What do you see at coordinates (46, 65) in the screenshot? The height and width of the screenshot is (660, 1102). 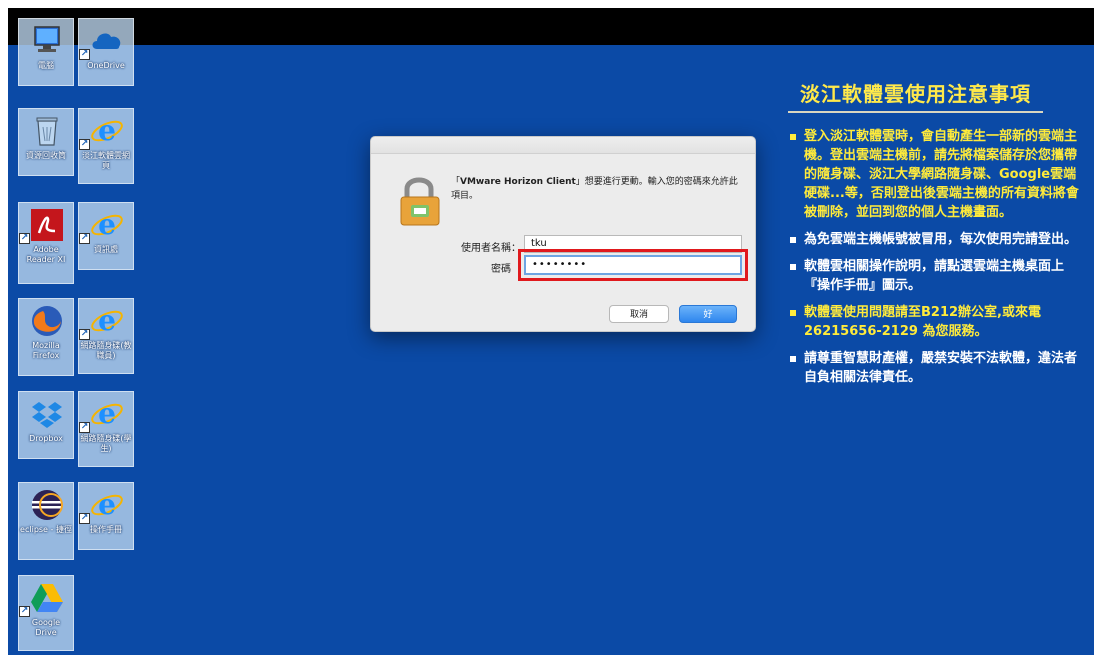 I see `desktop-icon-label: 電腦` at bounding box center [46, 65].